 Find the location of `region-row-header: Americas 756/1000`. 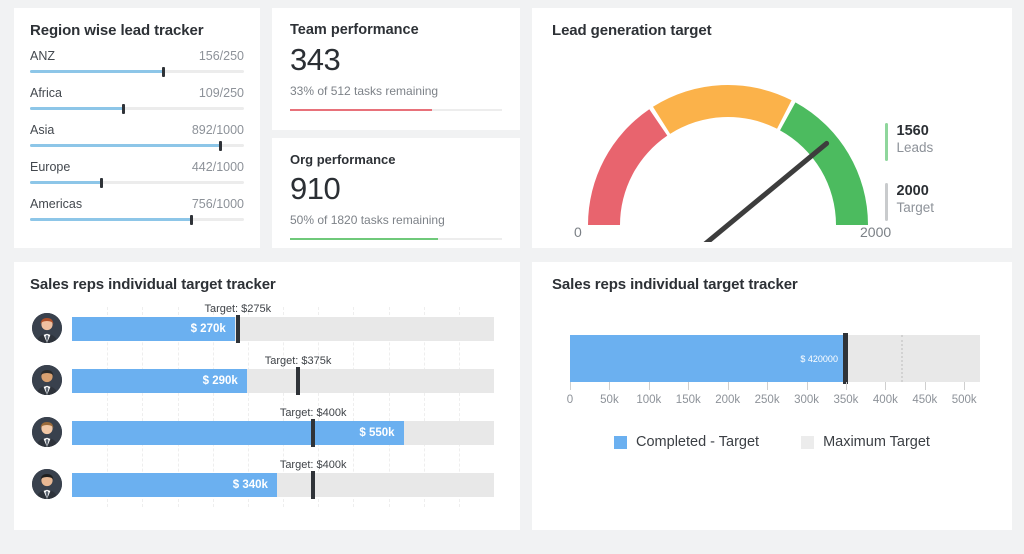

region-row-header: Americas 756/1000 is located at coordinates (137, 204).